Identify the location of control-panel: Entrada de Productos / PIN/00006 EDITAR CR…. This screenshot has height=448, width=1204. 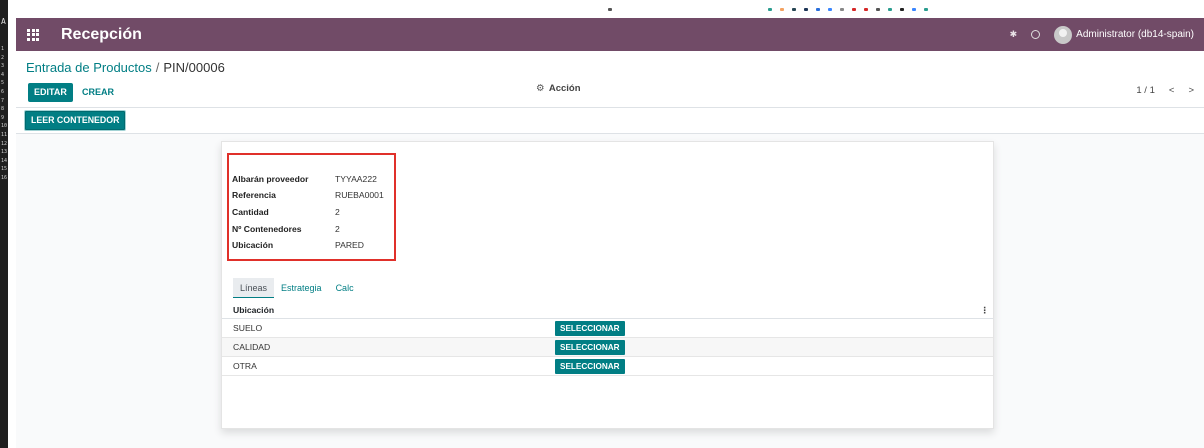
(610, 79).